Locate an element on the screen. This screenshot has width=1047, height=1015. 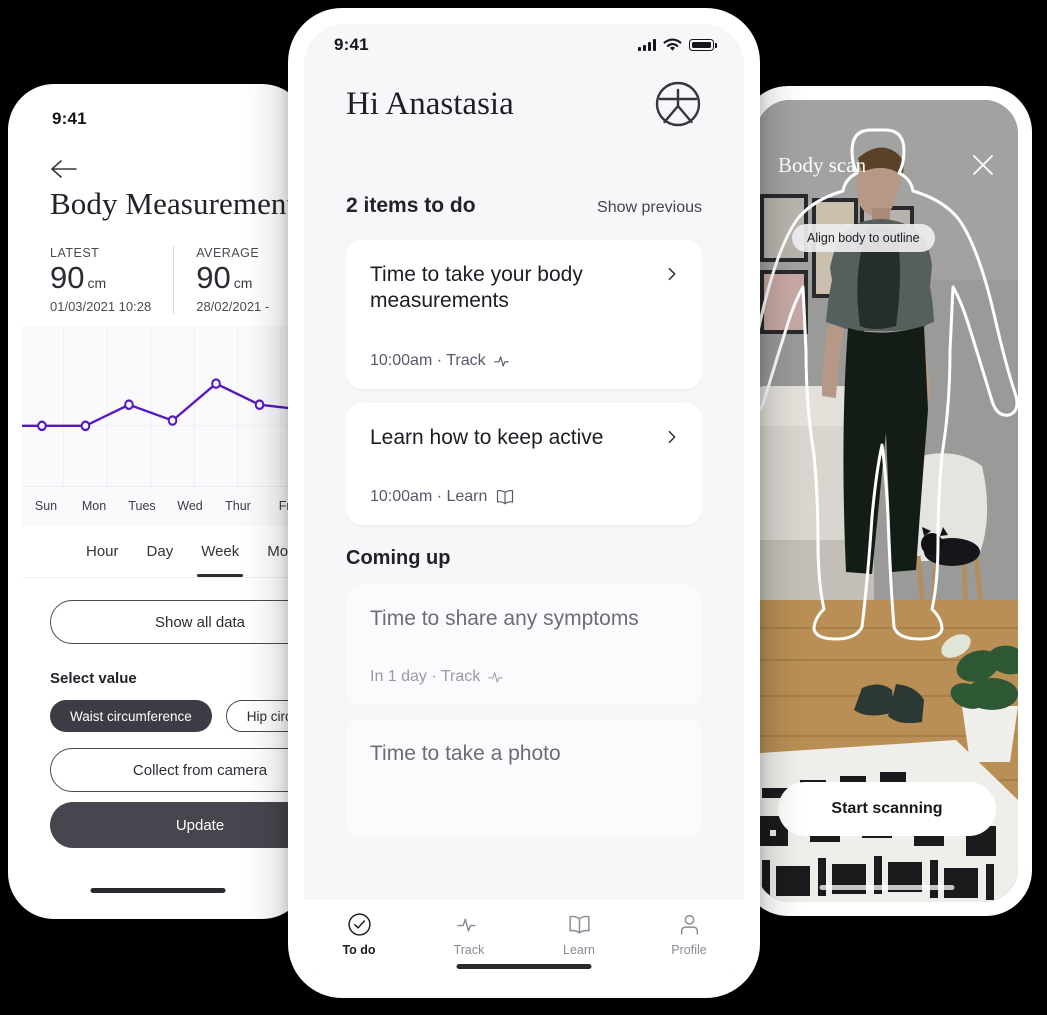
range-tab-hour: Hour is located at coordinates (102, 551).